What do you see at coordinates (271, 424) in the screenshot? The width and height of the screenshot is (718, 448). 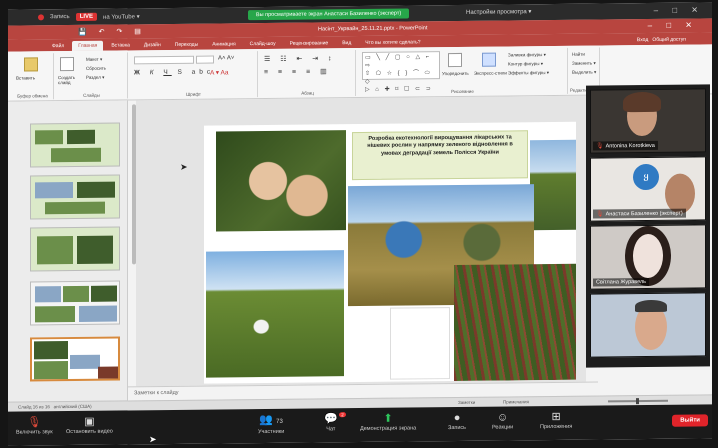 I see `participants-button: 👥 73 Участники` at bounding box center [271, 424].